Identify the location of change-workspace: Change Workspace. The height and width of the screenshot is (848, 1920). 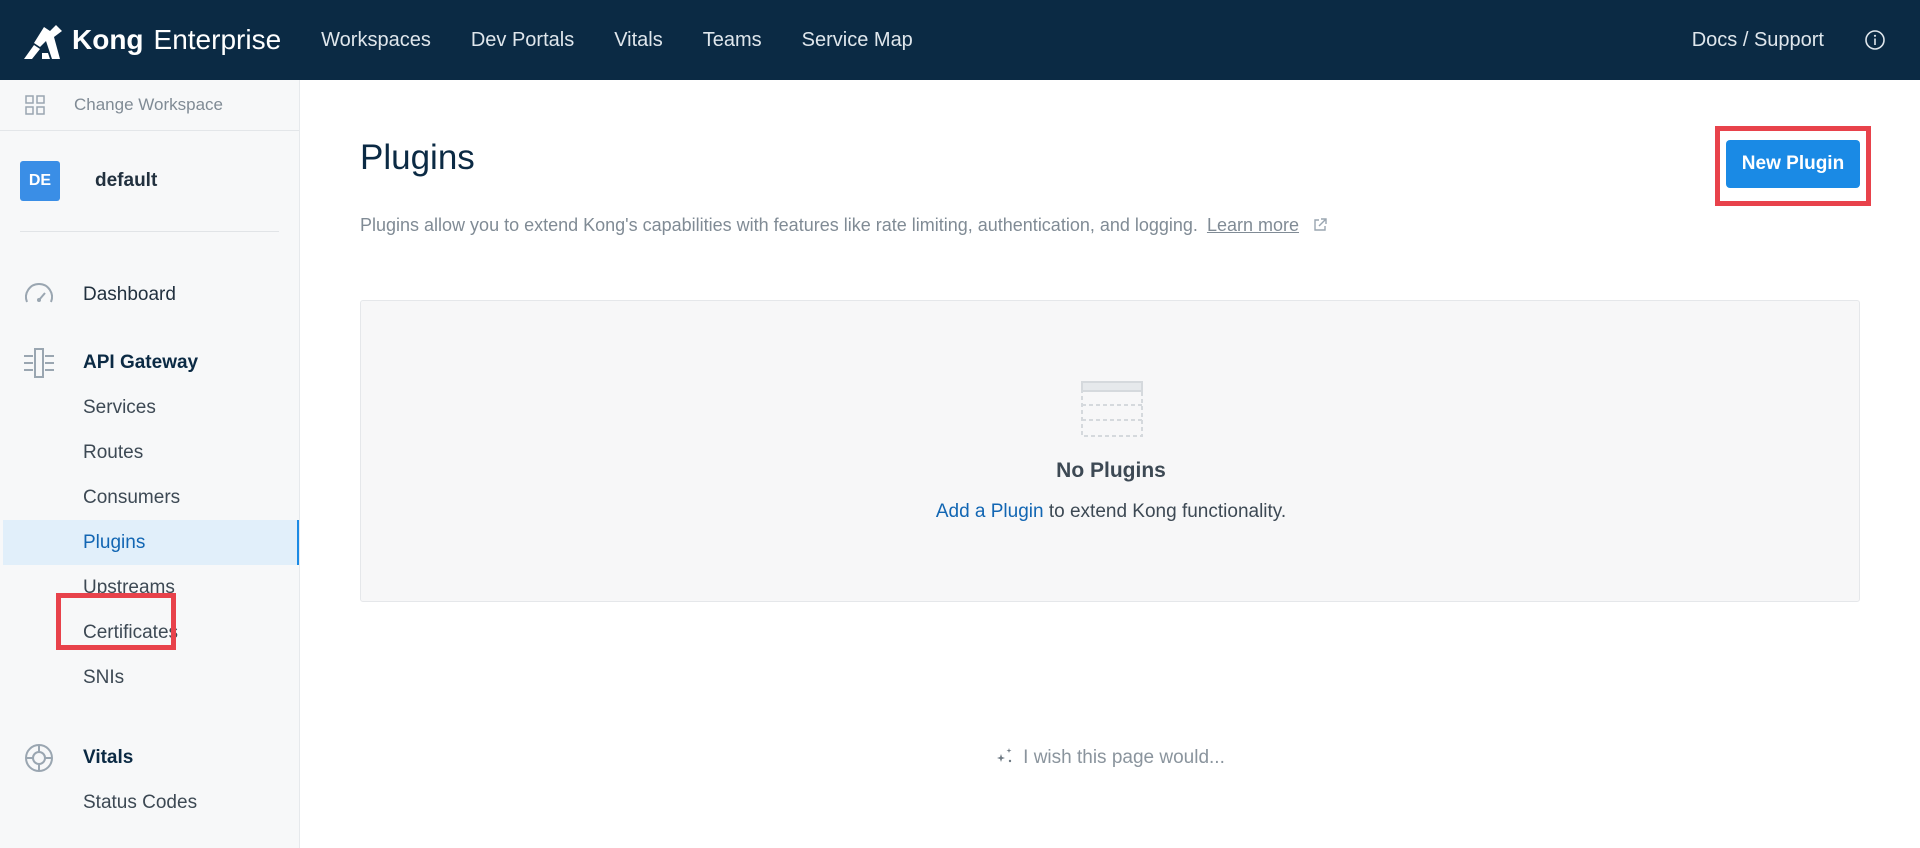
(149, 105).